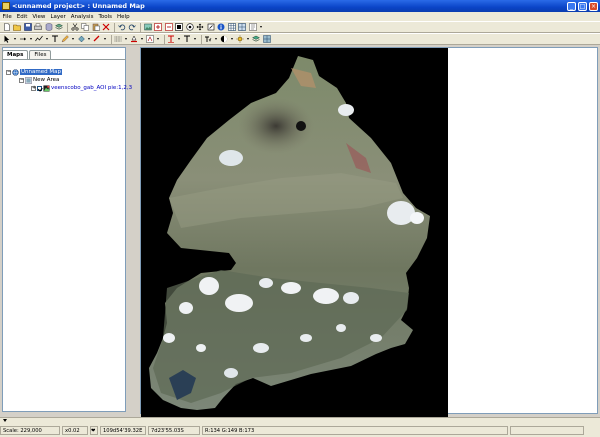  Describe the element at coordinates (28, 80) in the screenshot. I see `area-icon` at that location.